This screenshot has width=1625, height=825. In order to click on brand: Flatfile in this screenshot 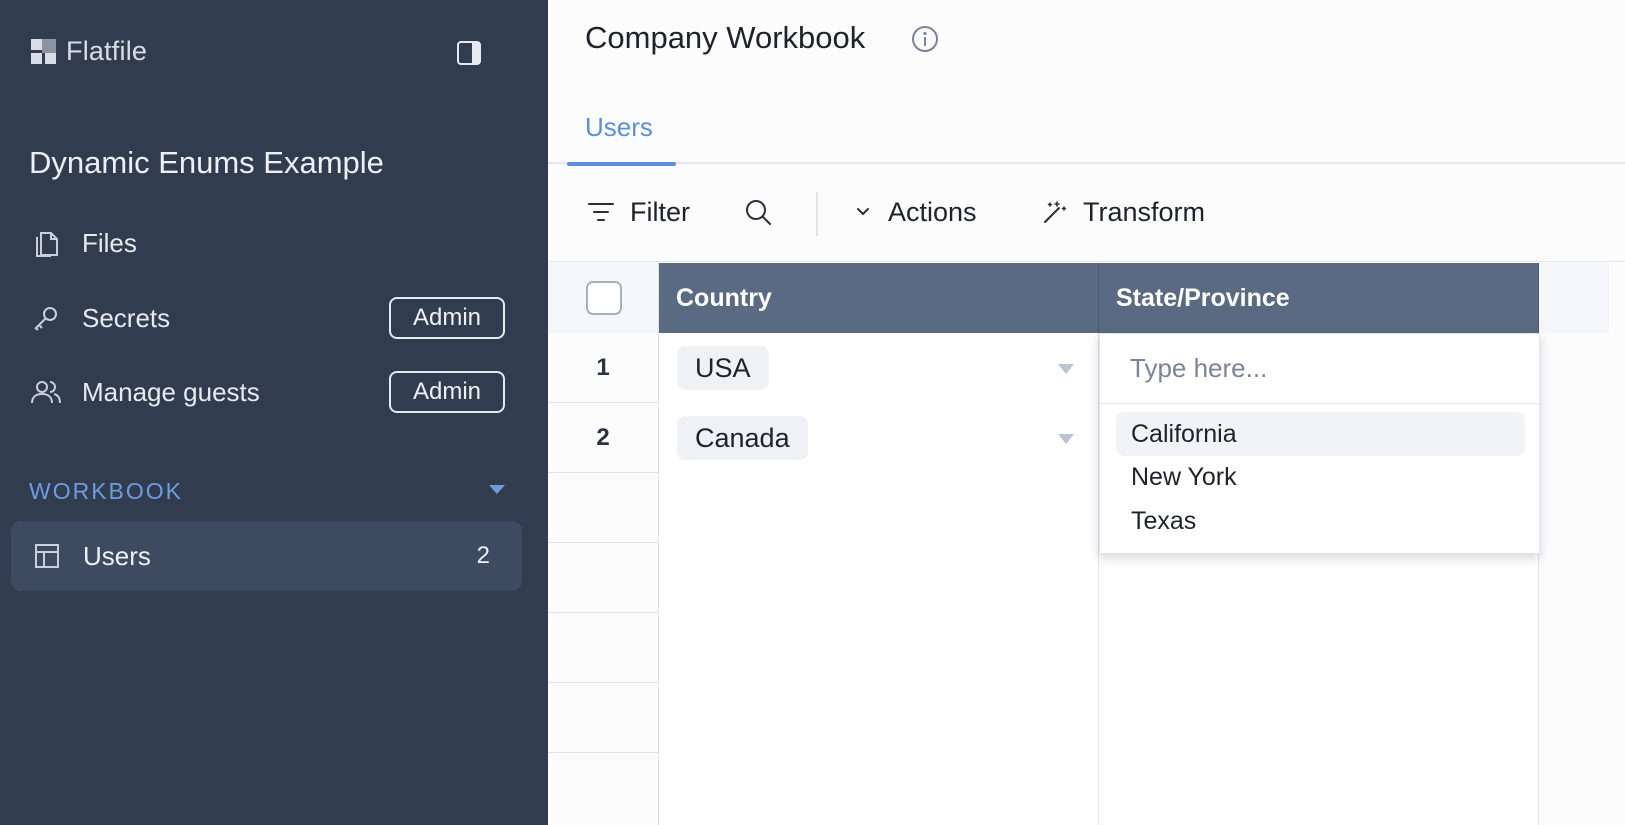, I will do `click(88, 51)`.